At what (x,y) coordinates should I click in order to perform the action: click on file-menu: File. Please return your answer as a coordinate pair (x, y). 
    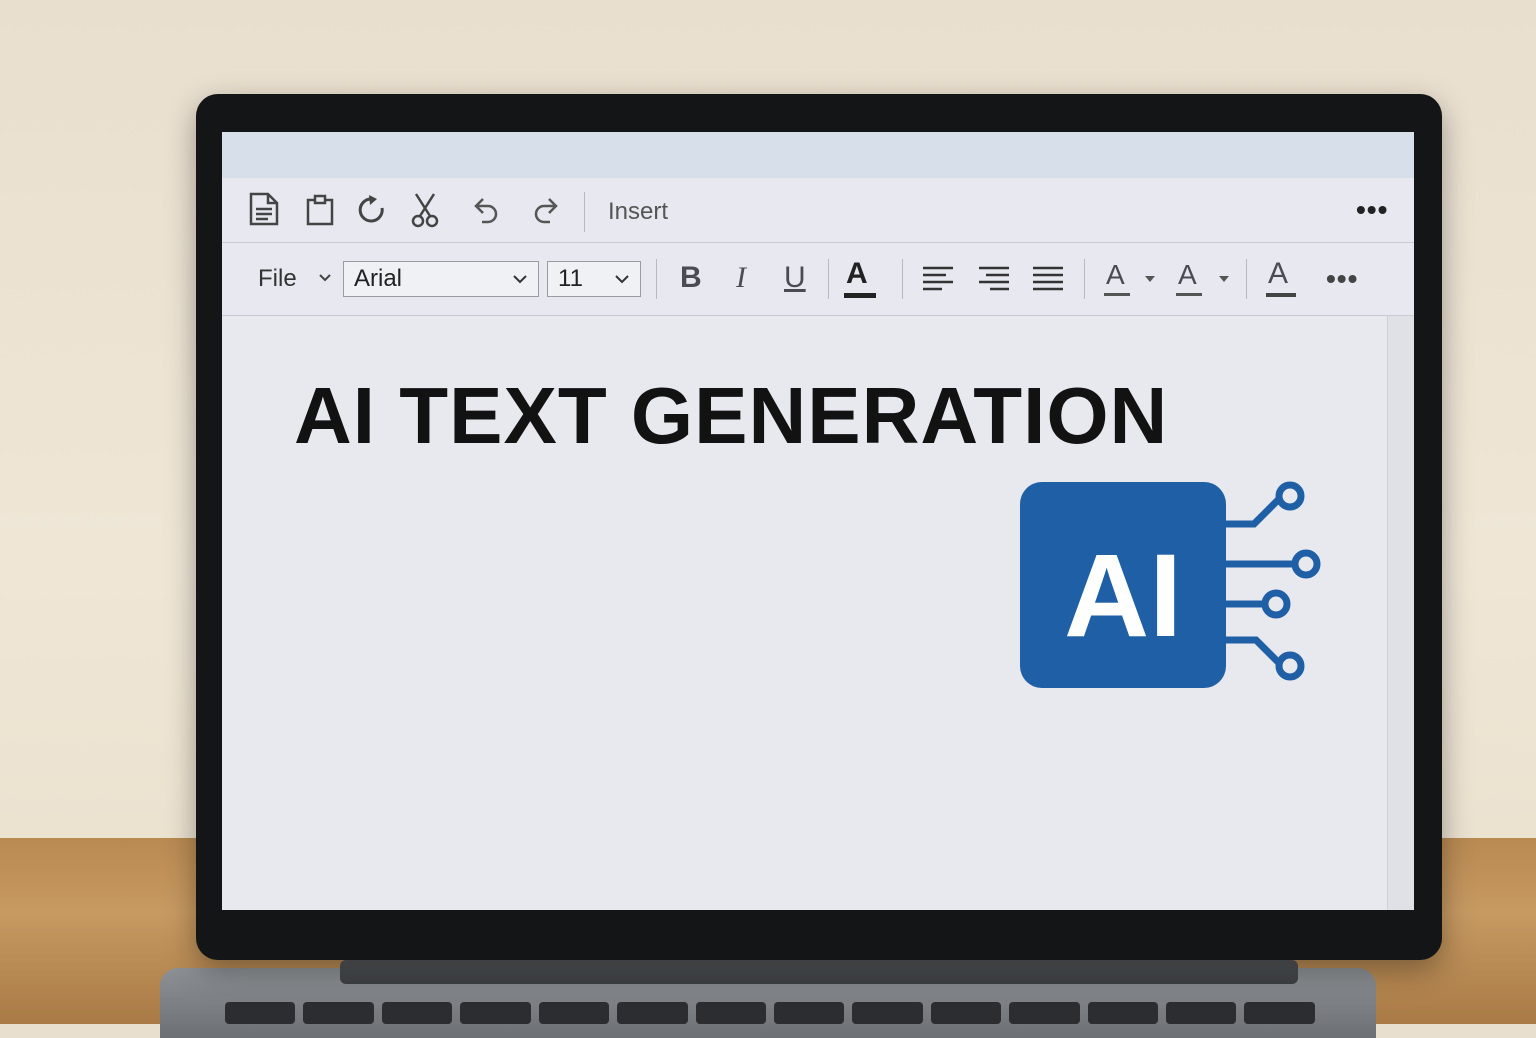
    Looking at the image, I should click on (277, 279).